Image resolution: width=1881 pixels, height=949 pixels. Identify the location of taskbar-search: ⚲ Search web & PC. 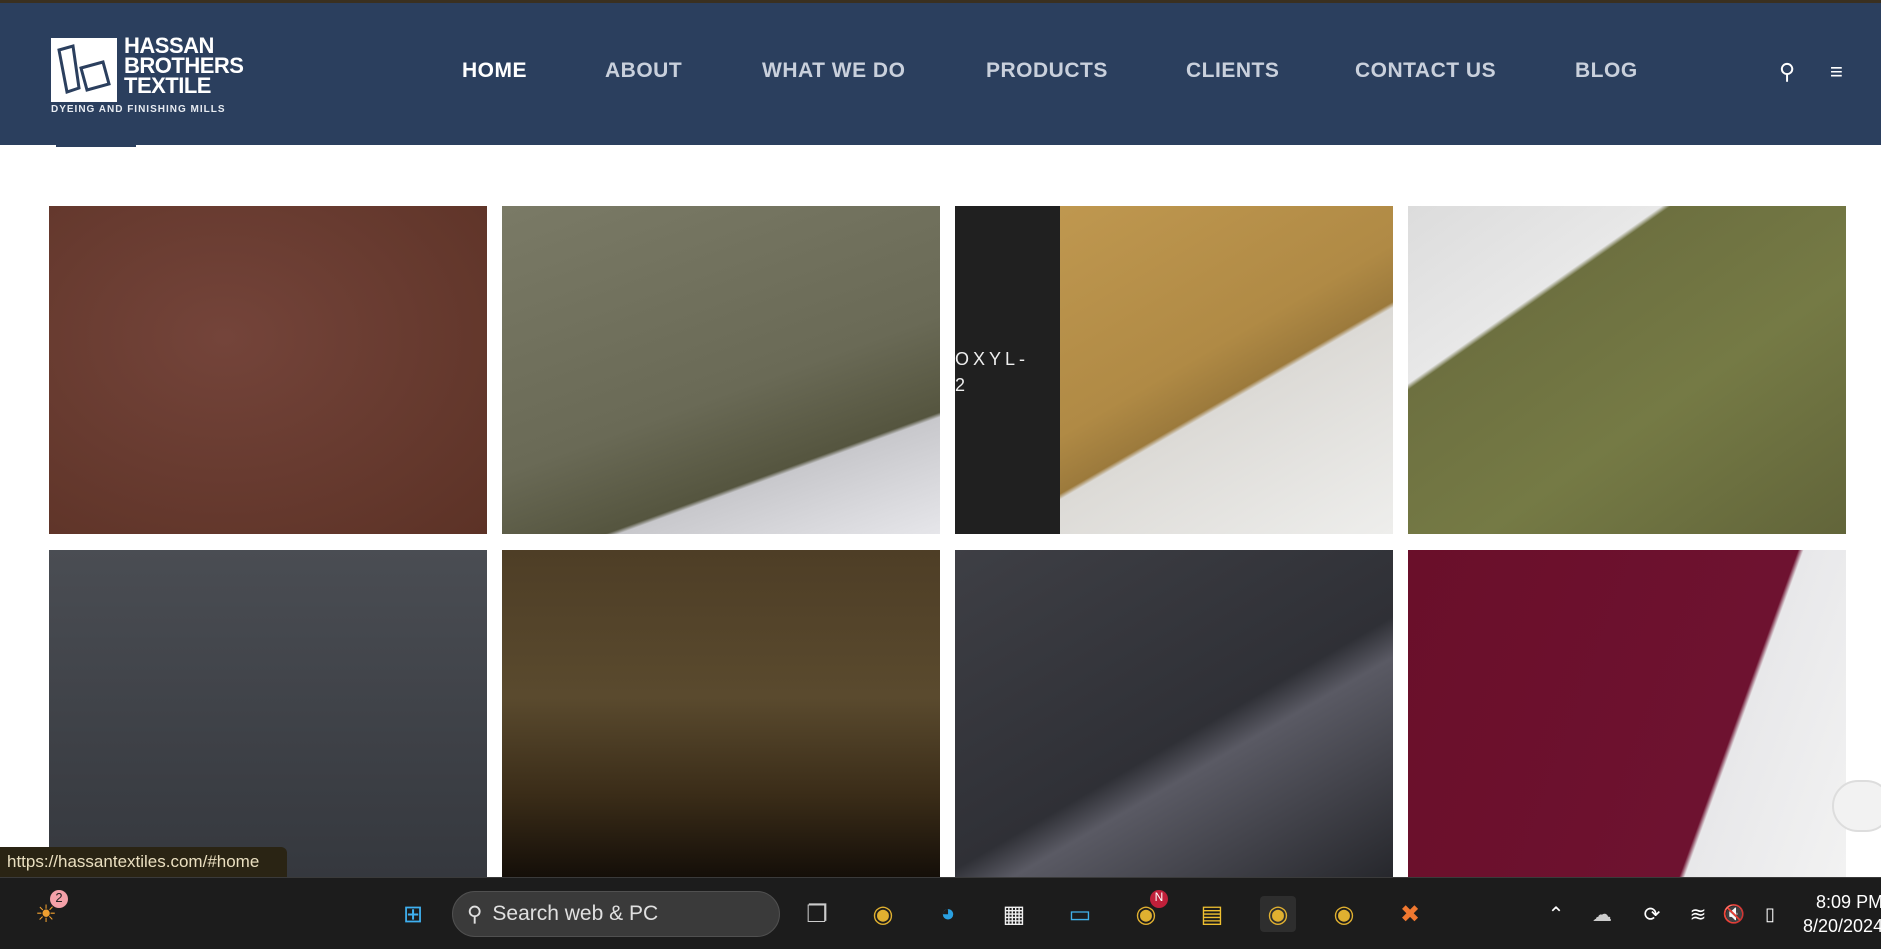
(616, 914).